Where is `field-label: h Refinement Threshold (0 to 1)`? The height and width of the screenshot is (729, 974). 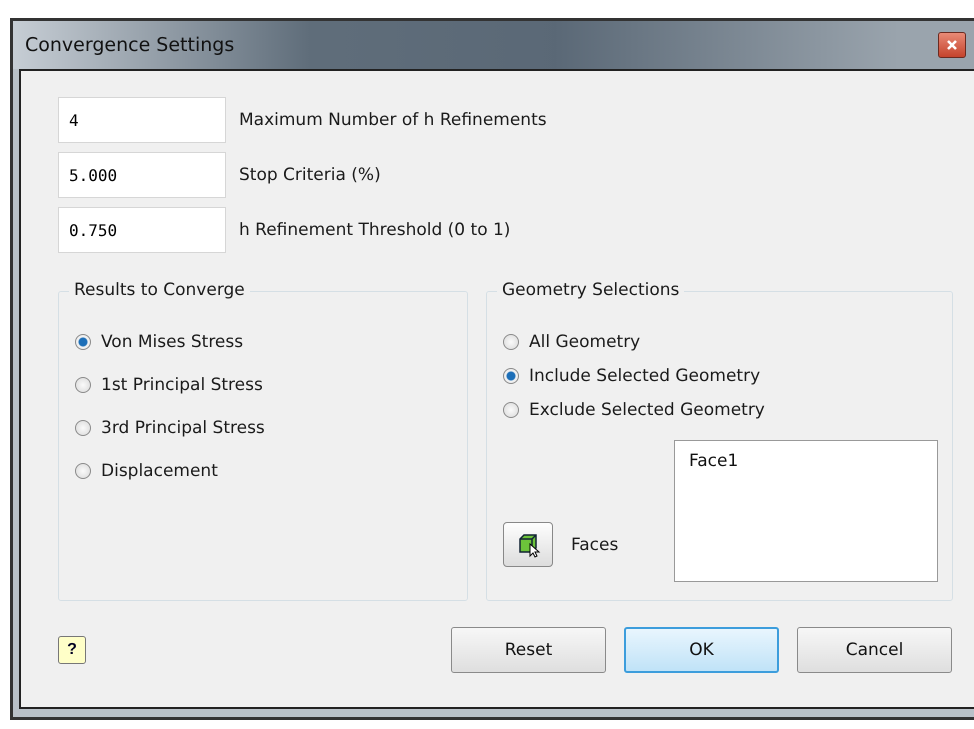 field-label: h Refinement Threshold (0 to 1) is located at coordinates (374, 230).